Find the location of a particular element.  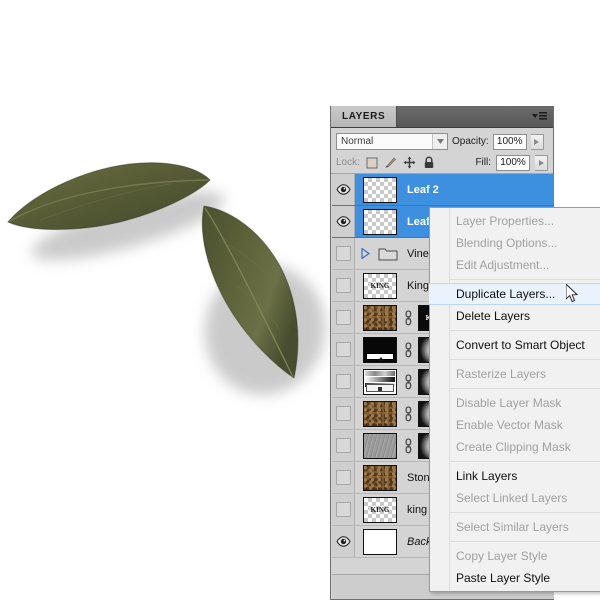

lock-position-icon is located at coordinates (410, 163).